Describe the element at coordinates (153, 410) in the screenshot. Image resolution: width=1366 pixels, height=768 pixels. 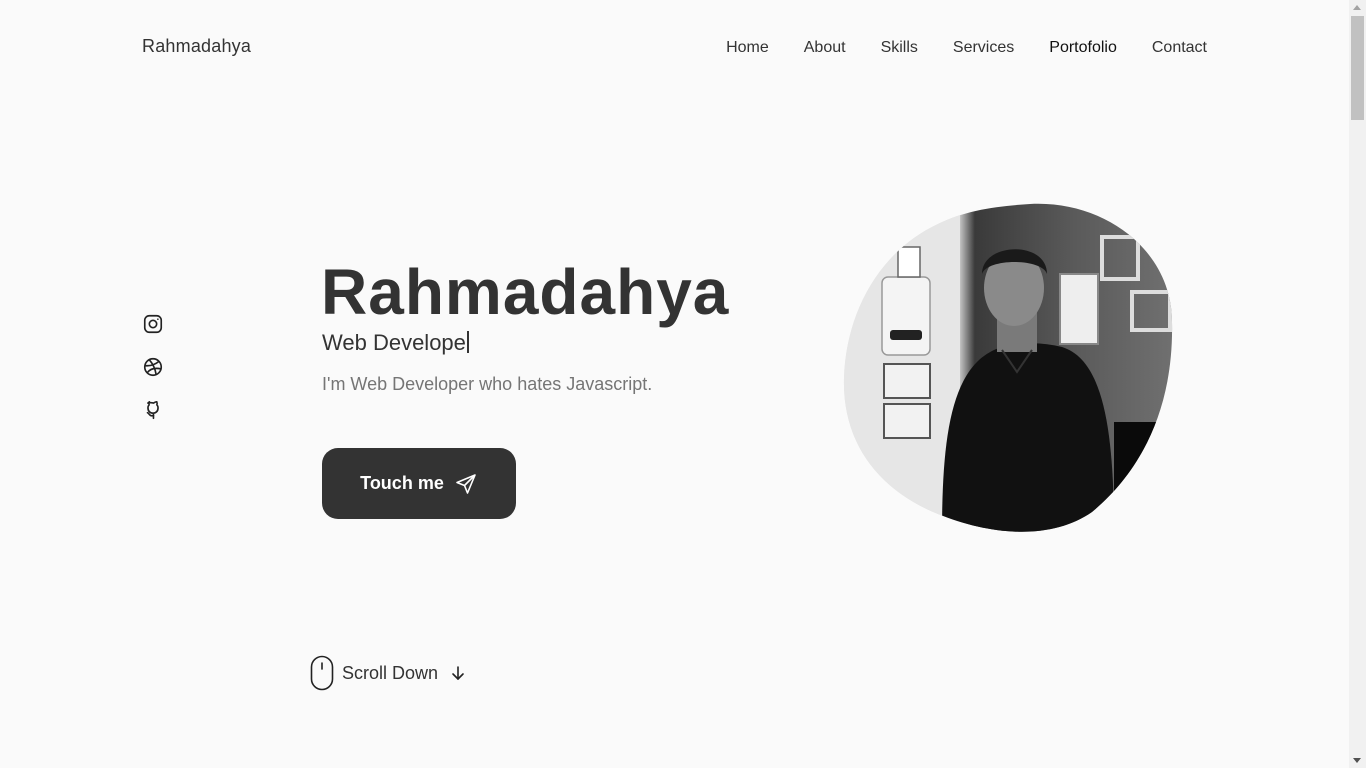
I see `github-icon` at that location.